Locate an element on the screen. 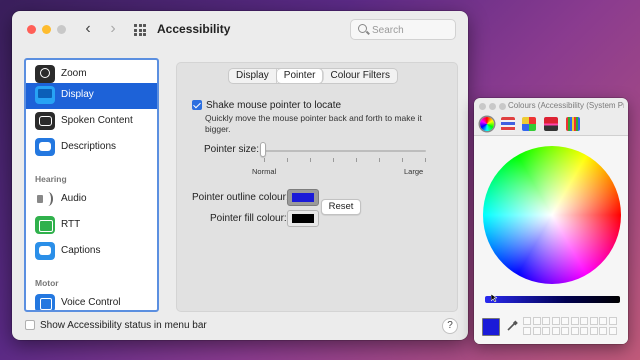  outline-colour-well is located at coordinates (303, 197).